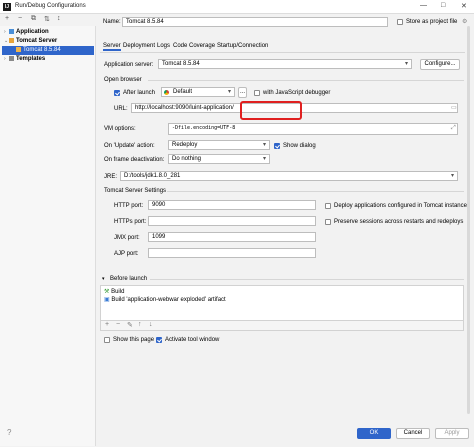 The width and height of the screenshot is (474, 447). Describe the element at coordinates (33, 19) in the screenshot. I see `copy-icon: ⧉` at that location.